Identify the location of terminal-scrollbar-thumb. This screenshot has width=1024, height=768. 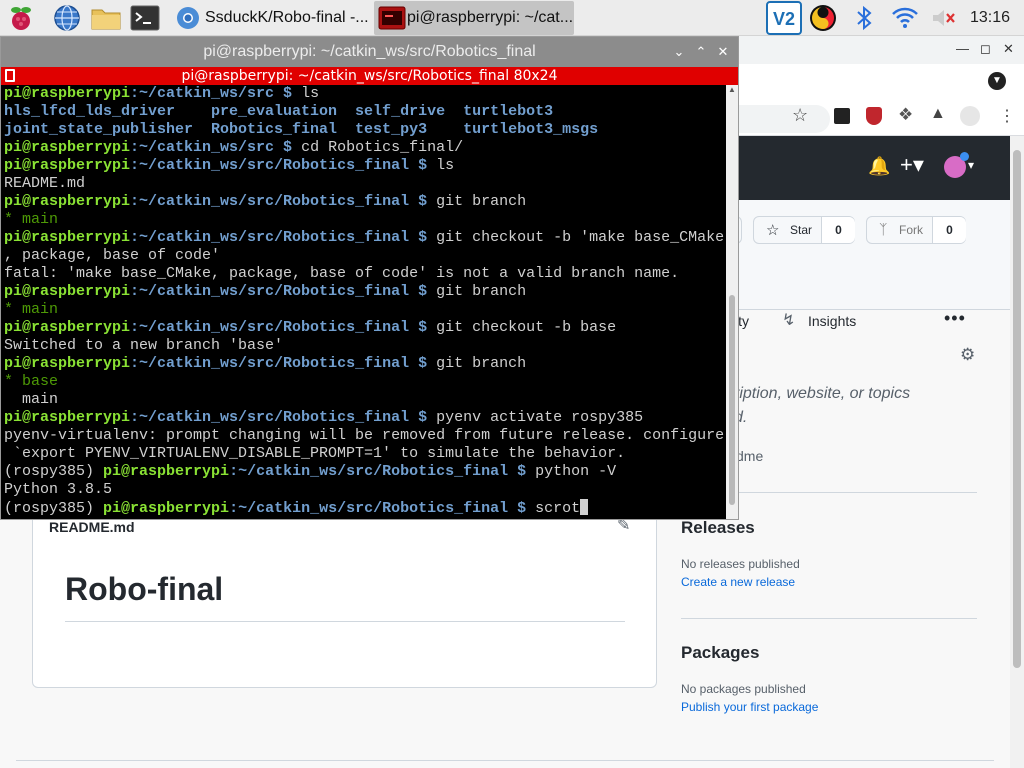
(732, 400).